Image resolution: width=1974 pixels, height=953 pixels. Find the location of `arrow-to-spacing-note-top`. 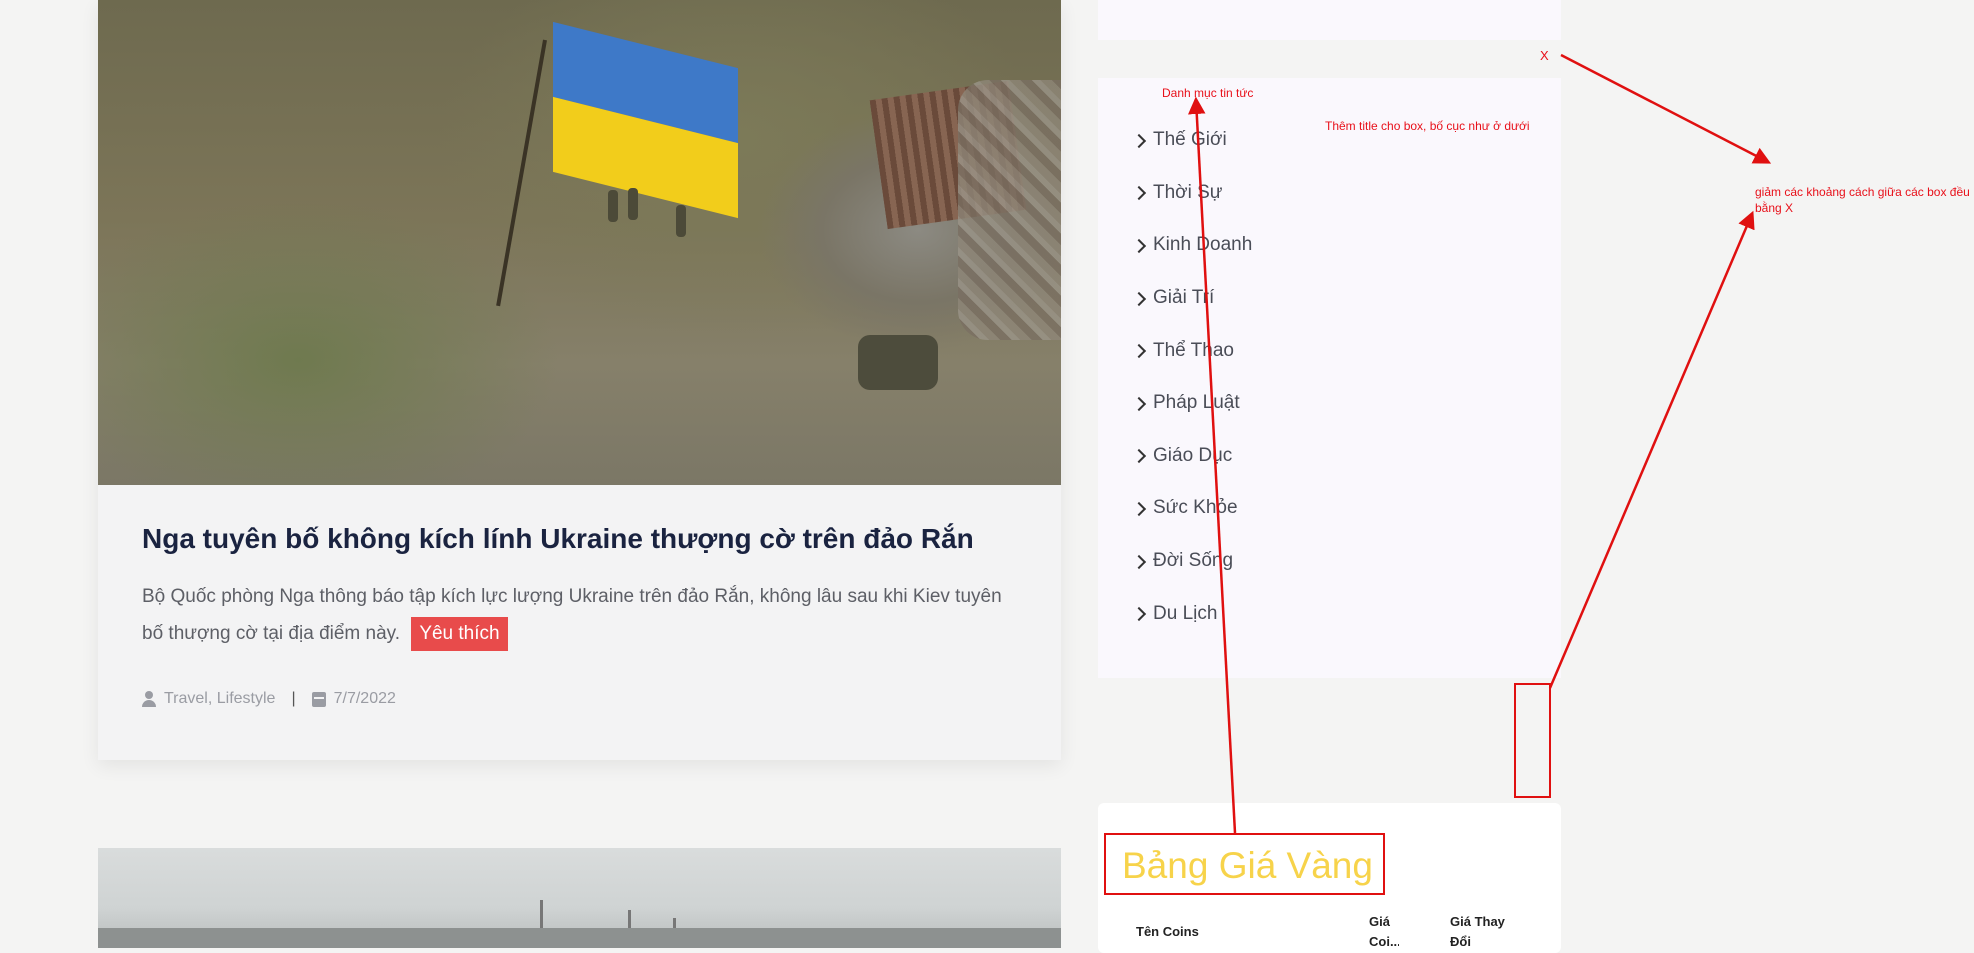

arrow-to-spacing-note-top is located at coordinates (1666, 108).